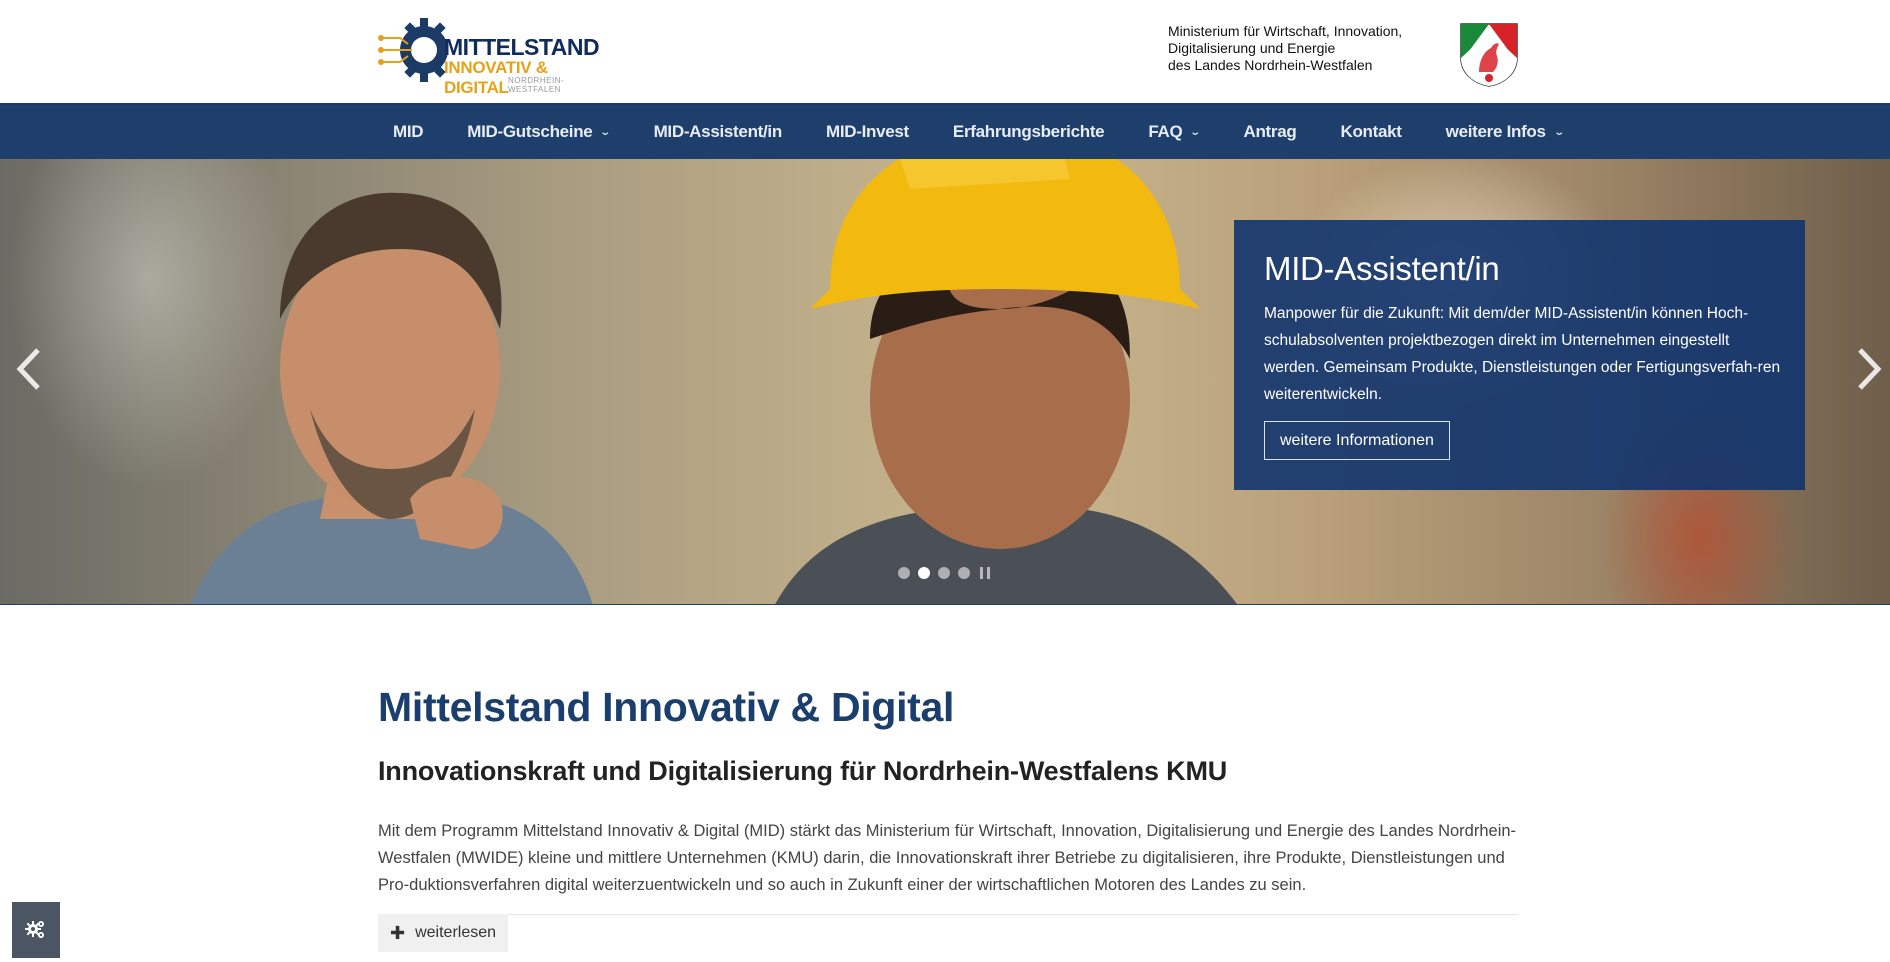  I want to click on hero-divider, so click(945, 604).